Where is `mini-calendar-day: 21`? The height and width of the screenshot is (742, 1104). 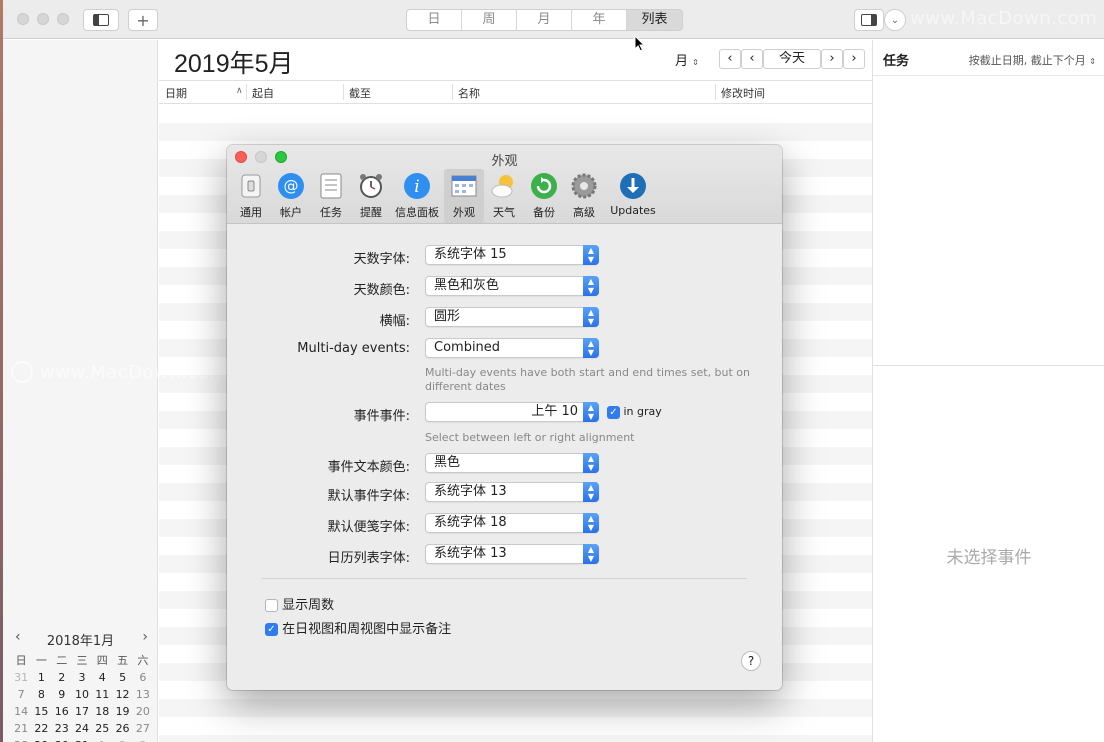
mini-calendar-day: 21 is located at coordinates (21, 729).